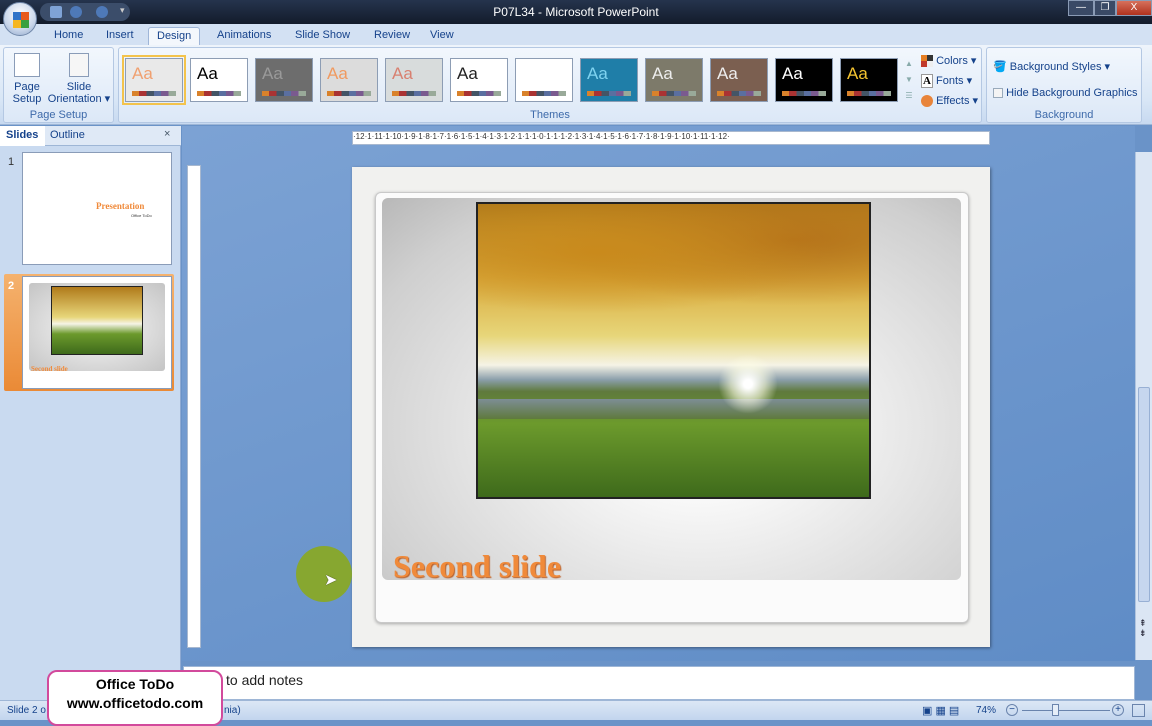  I want to click on fonts-button: A Fonts ▾, so click(946, 81).